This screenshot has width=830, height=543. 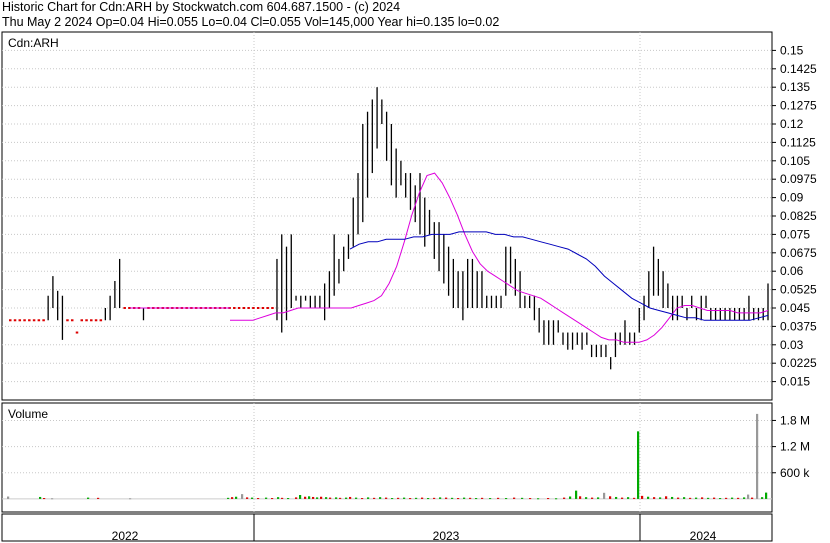 What do you see at coordinates (798, 326) in the screenshot?
I see `price-tick-label: 0.0375` at bounding box center [798, 326].